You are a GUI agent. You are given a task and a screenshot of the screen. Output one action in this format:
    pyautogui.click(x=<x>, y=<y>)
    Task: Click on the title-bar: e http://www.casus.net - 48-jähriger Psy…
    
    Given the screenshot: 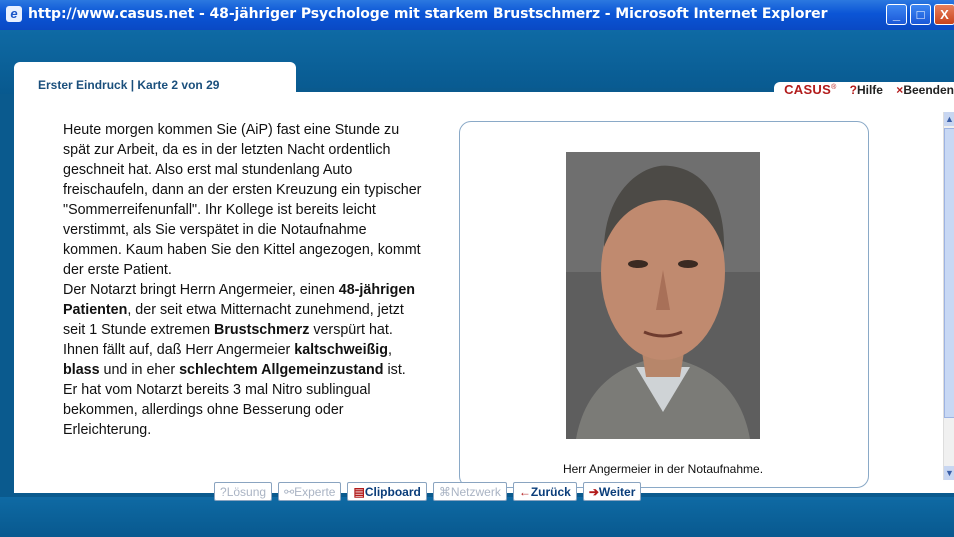 What is the action you would take?
    pyautogui.click(x=477, y=15)
    